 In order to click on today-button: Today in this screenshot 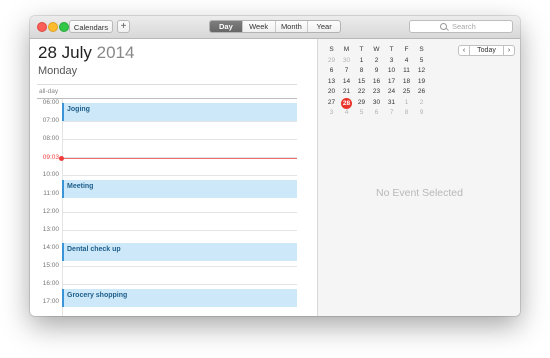, I will do `click(486, 50)`.